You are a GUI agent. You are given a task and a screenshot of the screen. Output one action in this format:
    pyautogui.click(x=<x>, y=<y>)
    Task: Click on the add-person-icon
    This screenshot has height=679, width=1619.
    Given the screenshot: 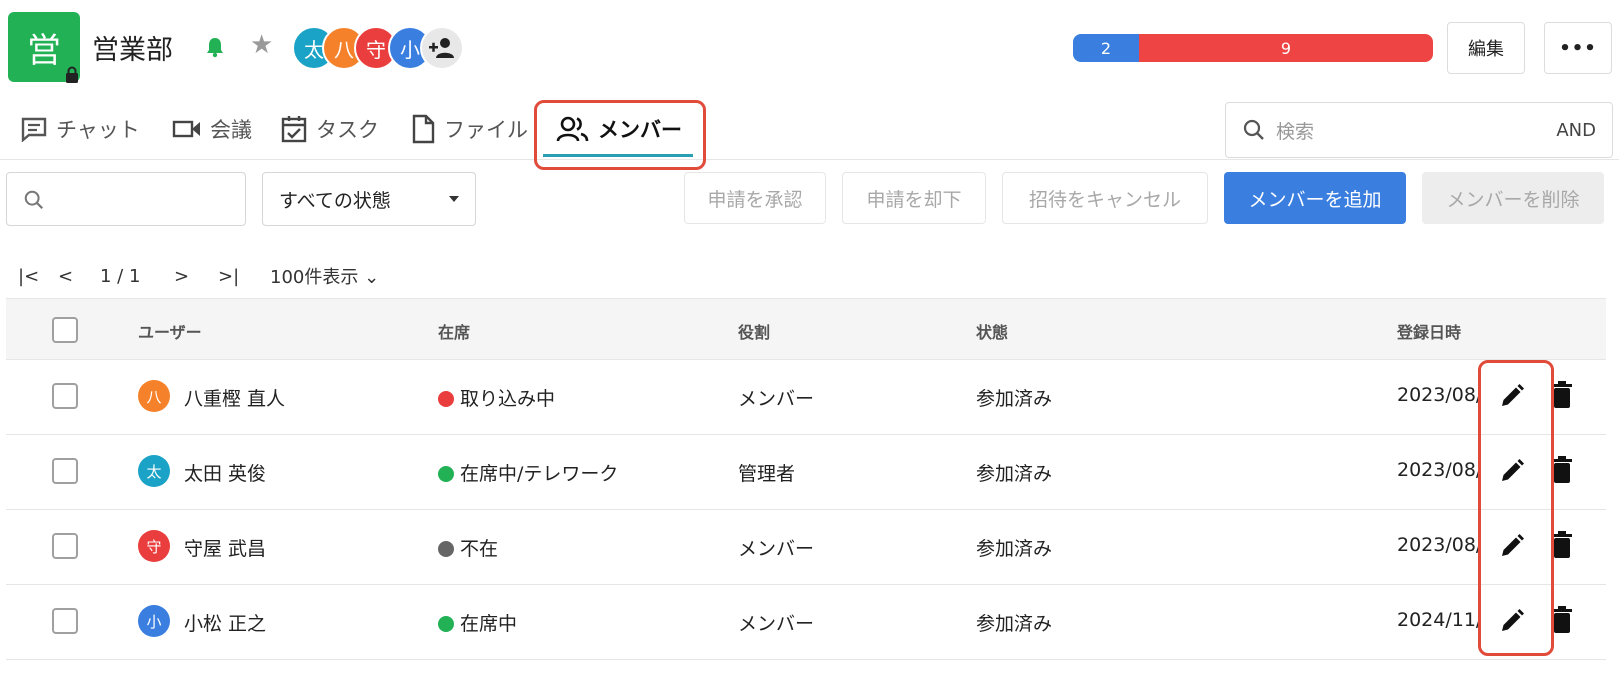 What is the action you would take?
    pyautogui.click(x=442, y=48)
    